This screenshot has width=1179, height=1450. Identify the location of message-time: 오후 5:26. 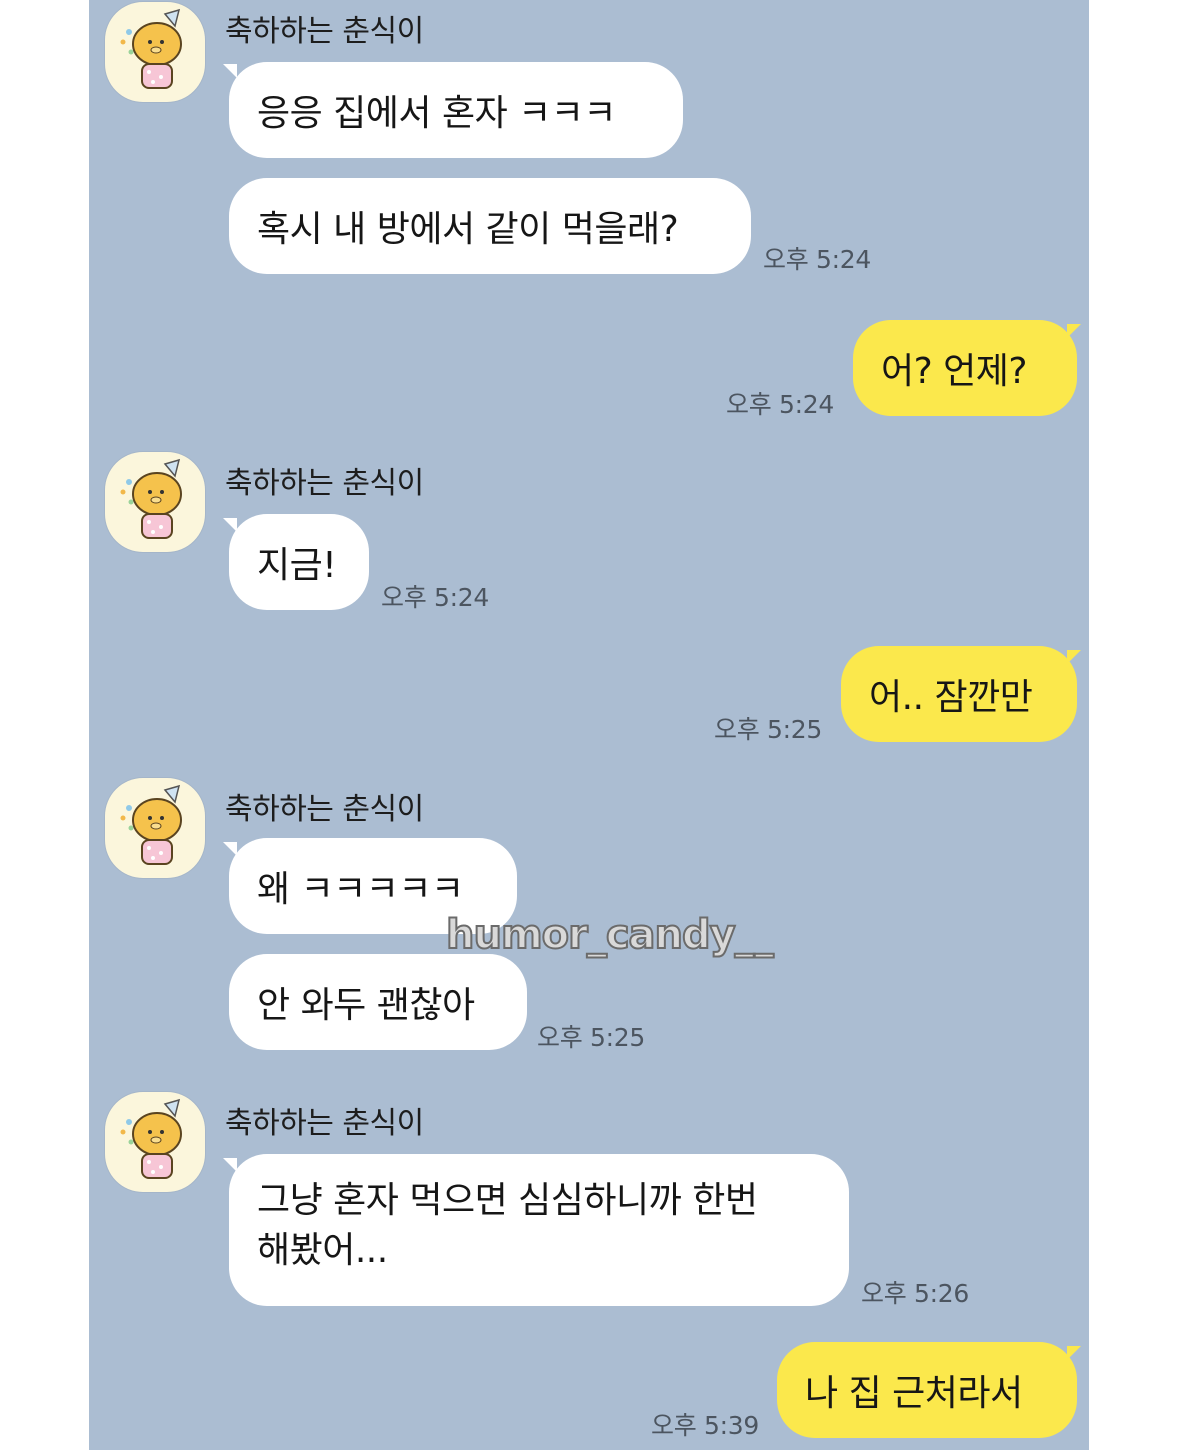
(915, 1293).